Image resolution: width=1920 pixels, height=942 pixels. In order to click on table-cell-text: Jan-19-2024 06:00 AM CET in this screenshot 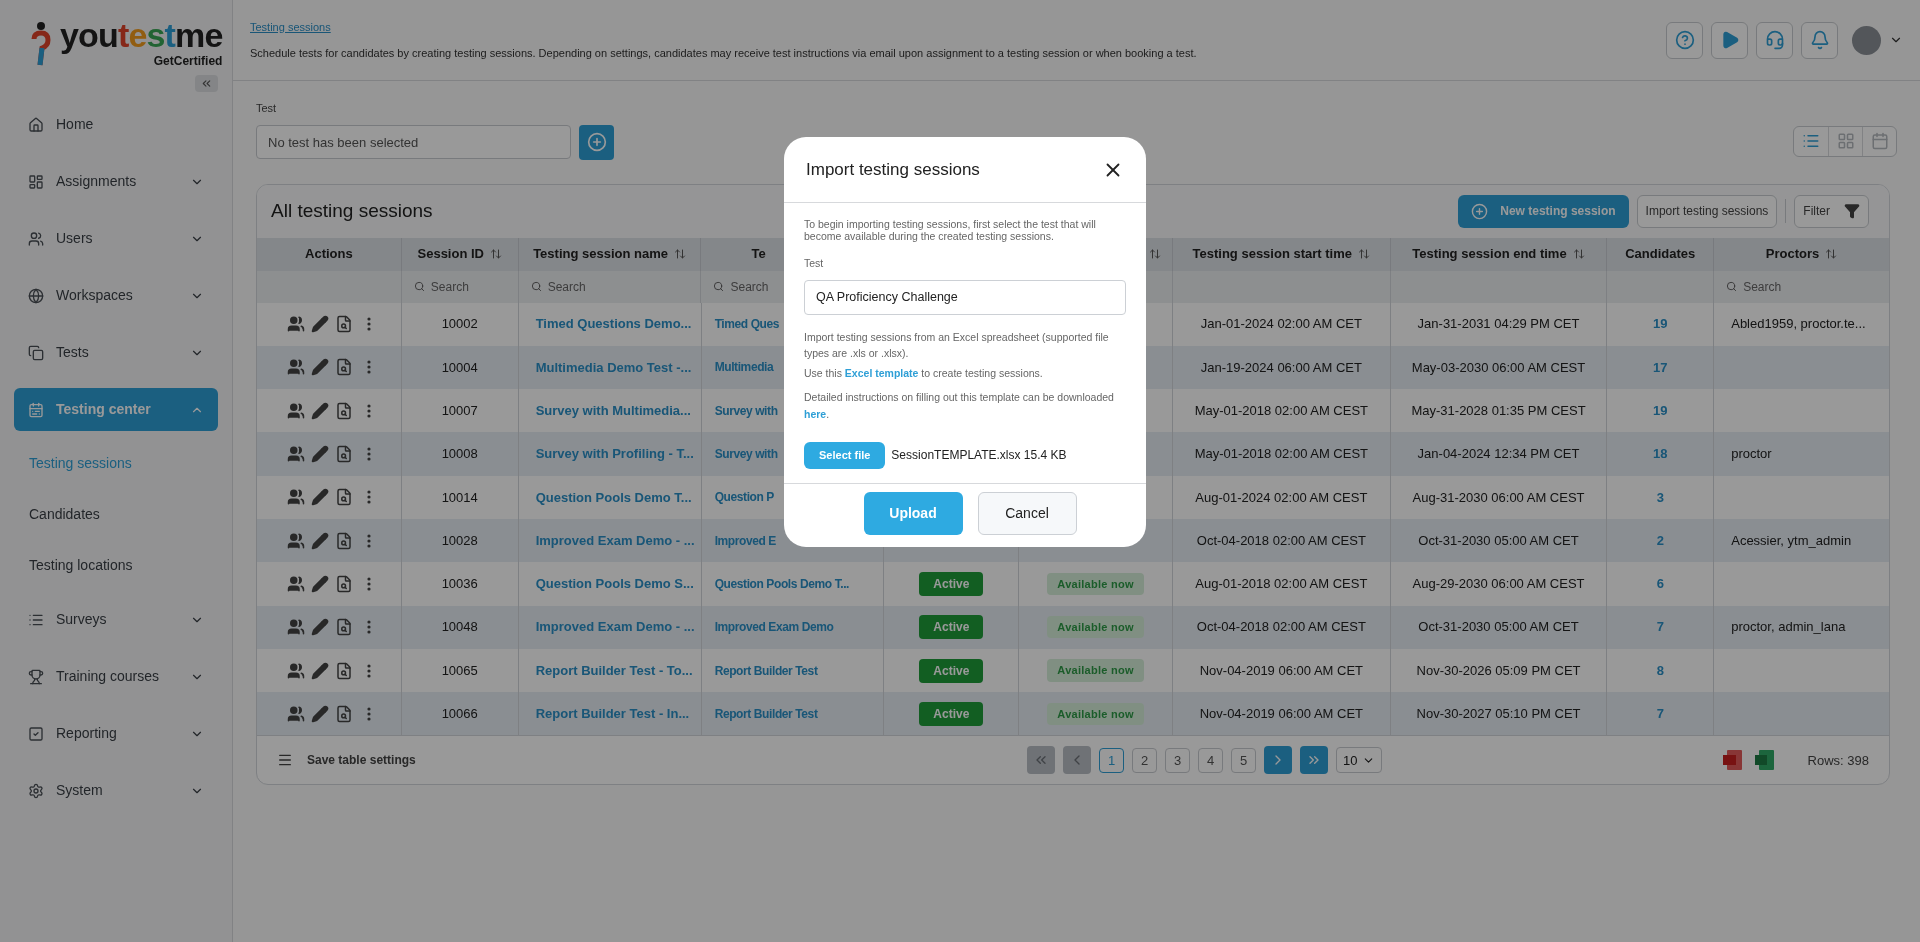, I will do `click(1281, 367)`.